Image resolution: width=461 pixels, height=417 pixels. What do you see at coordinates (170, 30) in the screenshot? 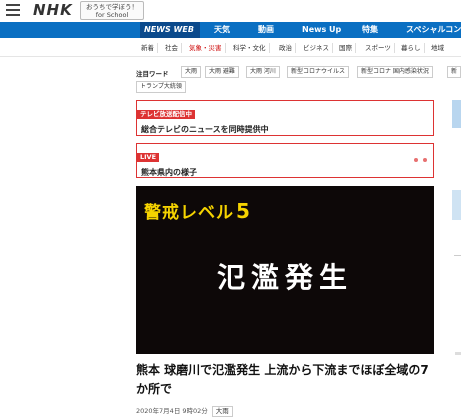
I see `nav-news-web: NEWS WEB` at bounding box center [170, 30].